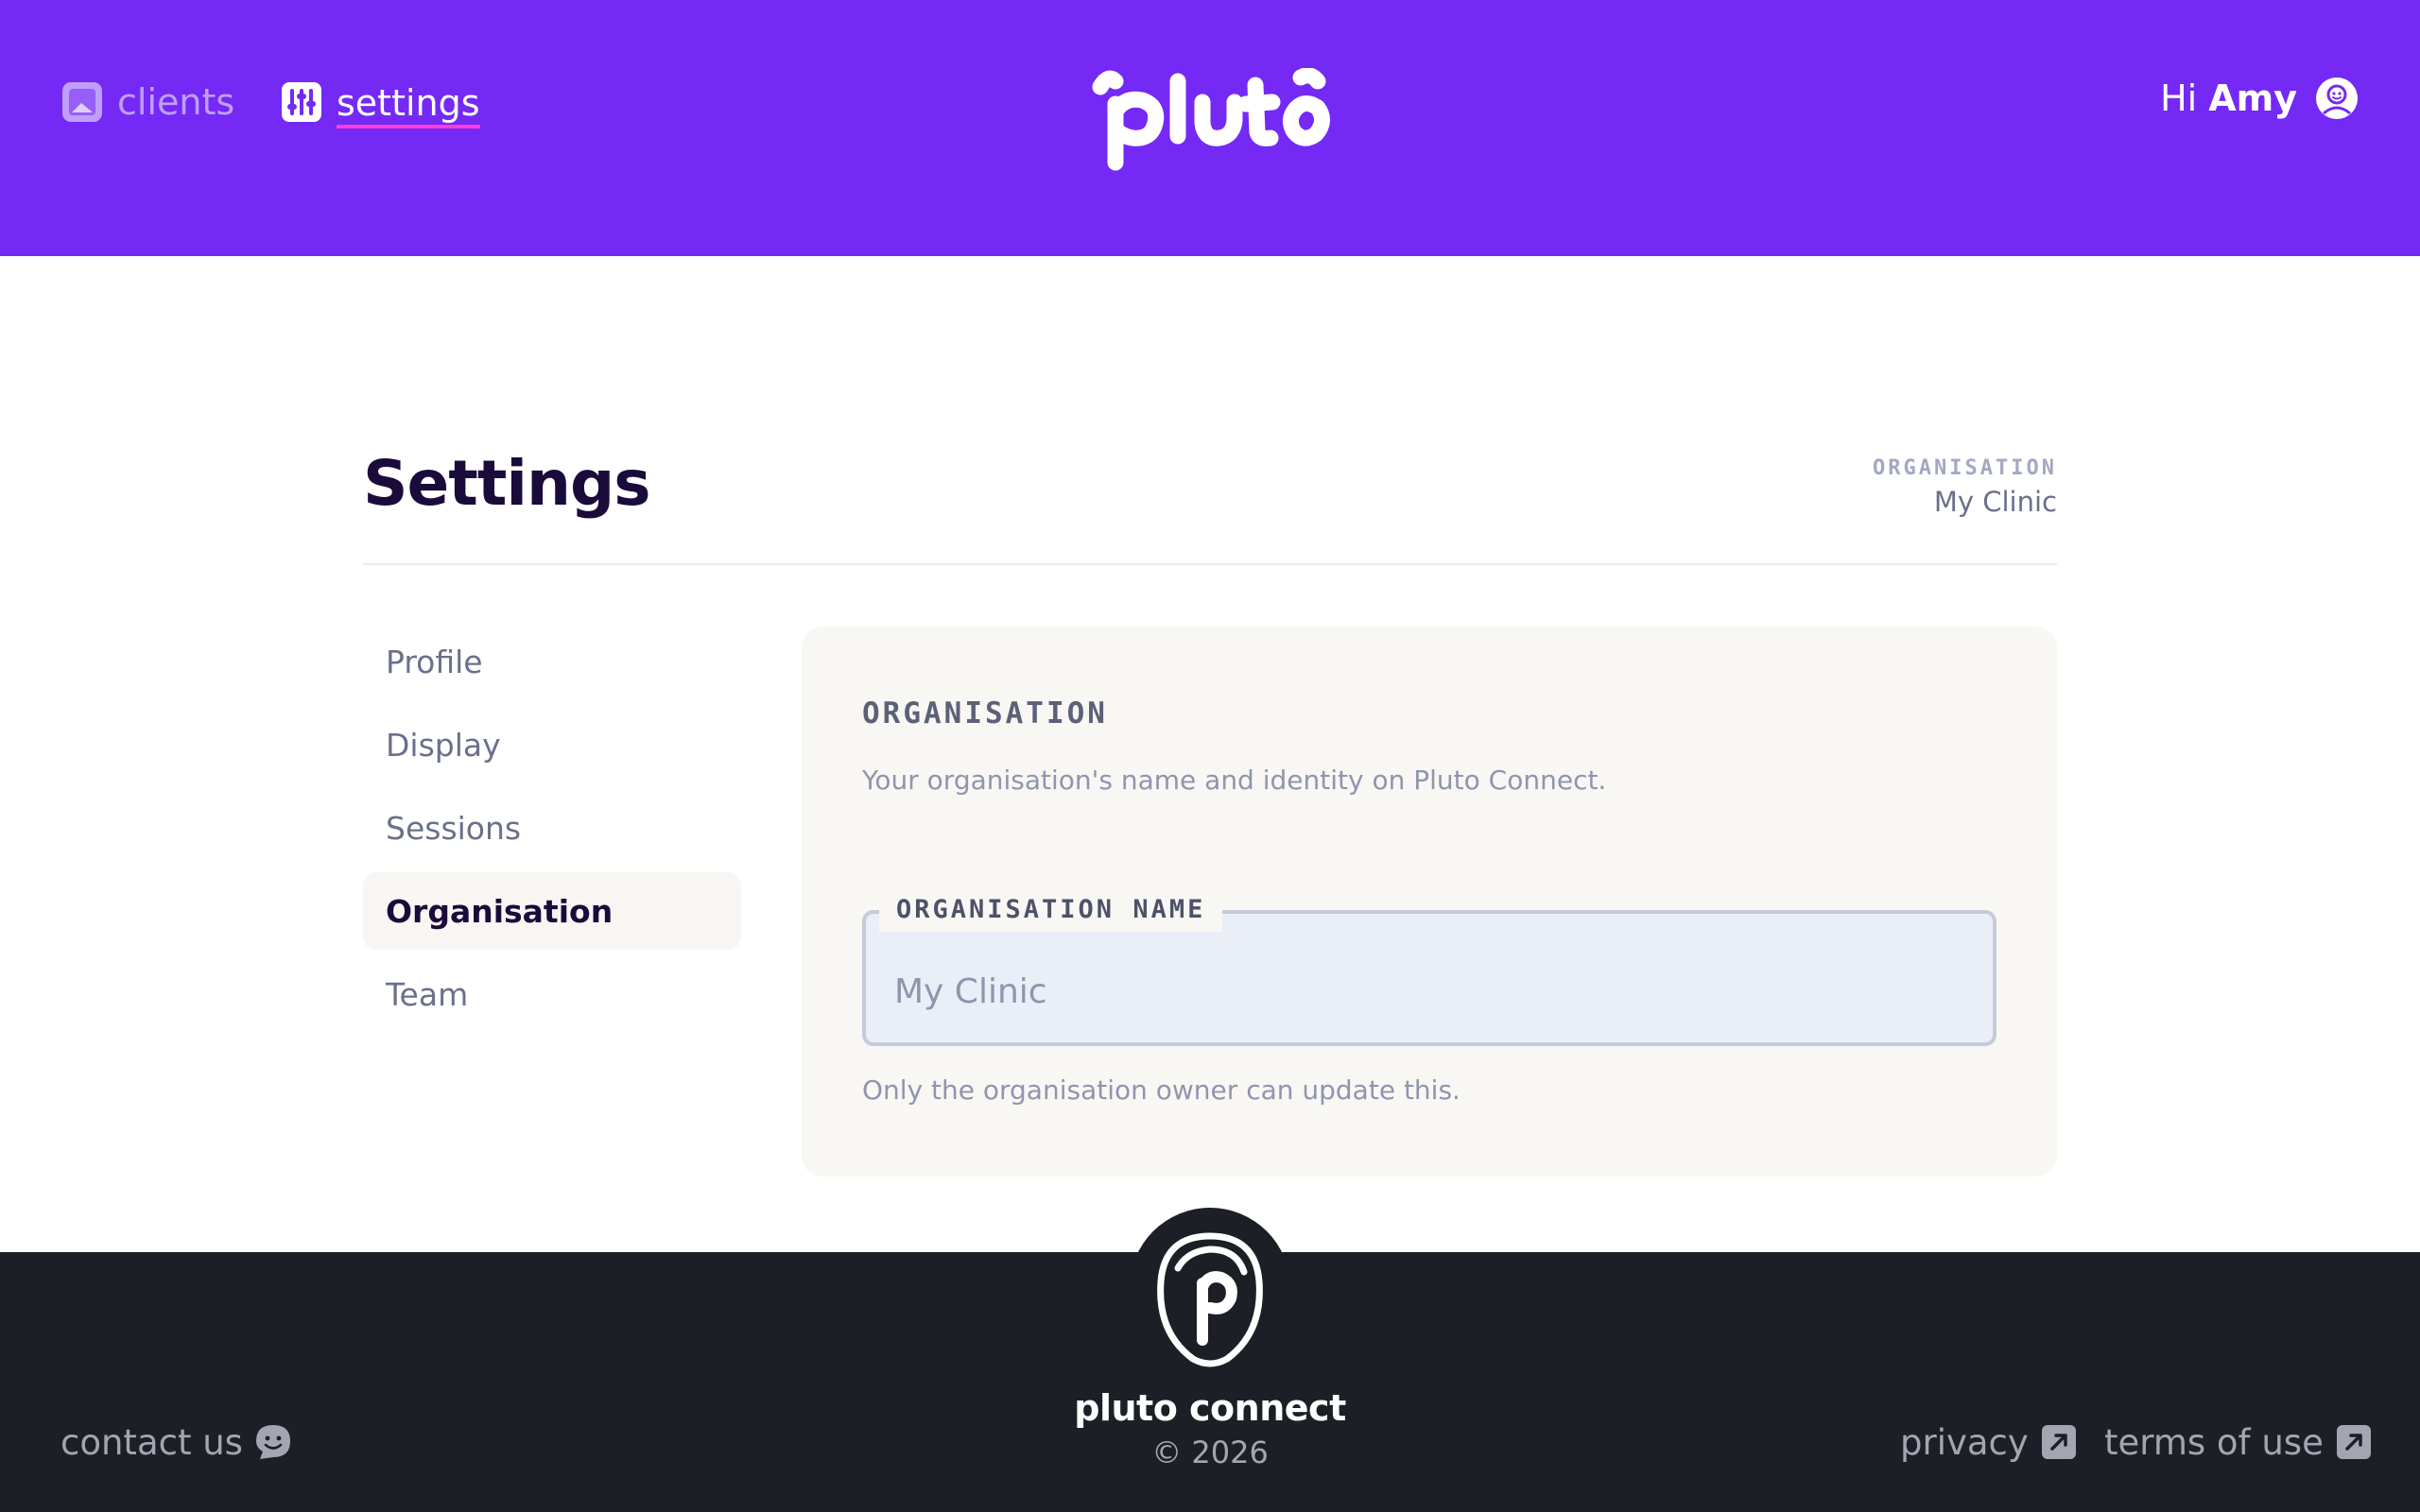 This screenshot has height=1512, width=2420. Describe the element at coordinates (302, 102) in the screenshot. I see `settings-sliders-icon` at that location.